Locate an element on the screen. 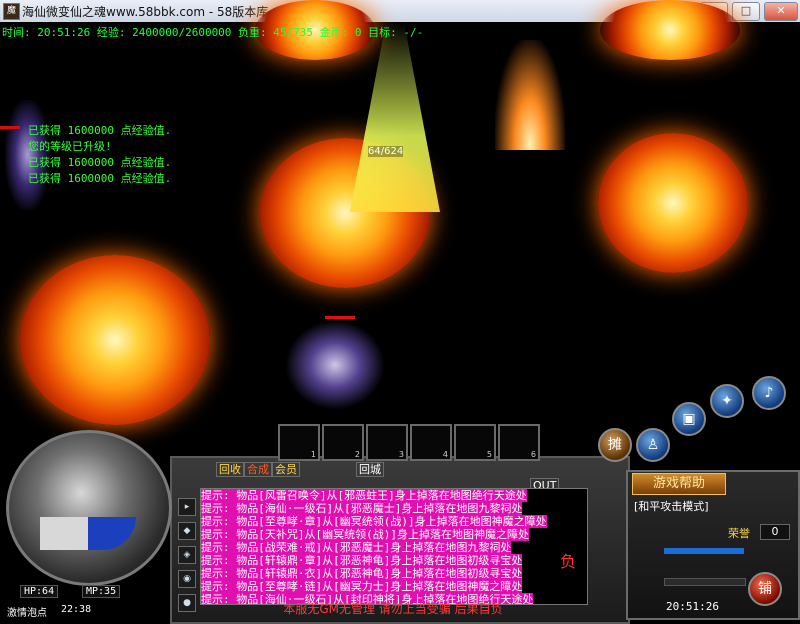 The image size is (800, 624). skill-slot: 4 is located at coordinates (431, 442).